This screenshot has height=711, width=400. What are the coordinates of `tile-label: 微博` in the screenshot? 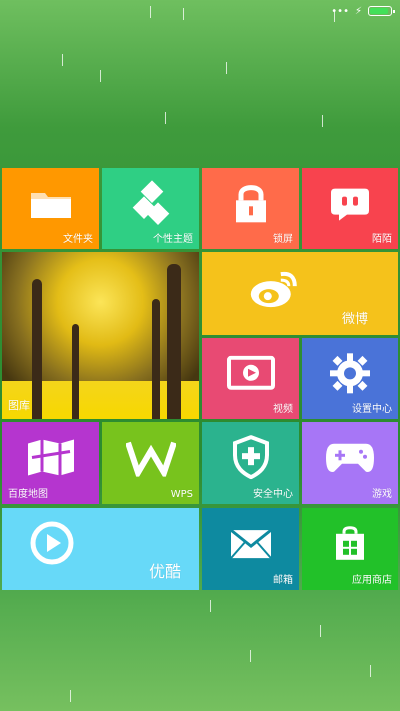 It's located at (354, 319).